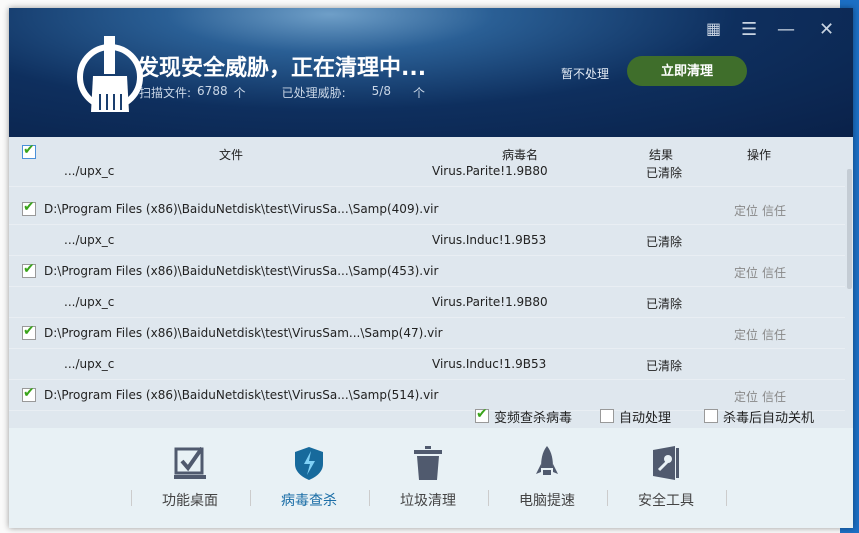  I want to click on menu-icon: ☰, so click(749, 29).